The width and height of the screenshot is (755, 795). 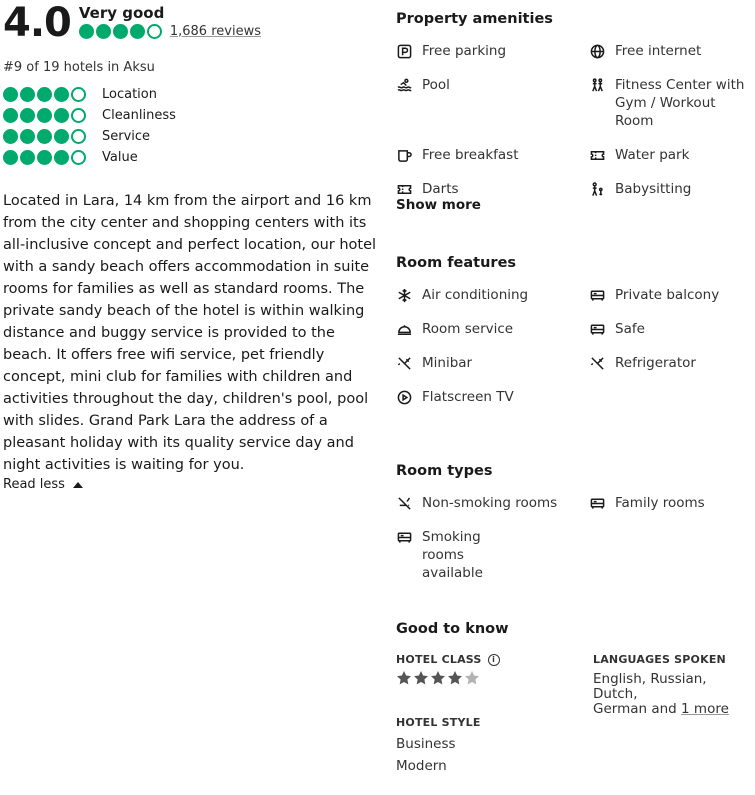 What do you see at coordinates (472, 678) in the screenshot?
I see `star-empty-icon` at bounding box center [472, 678].